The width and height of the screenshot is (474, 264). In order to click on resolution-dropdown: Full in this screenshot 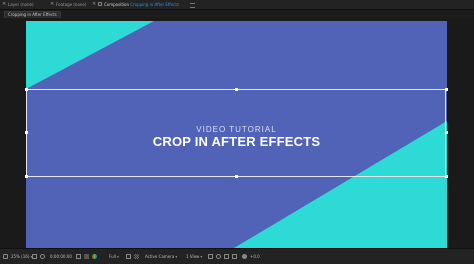, I will do `click(114, 256)`.